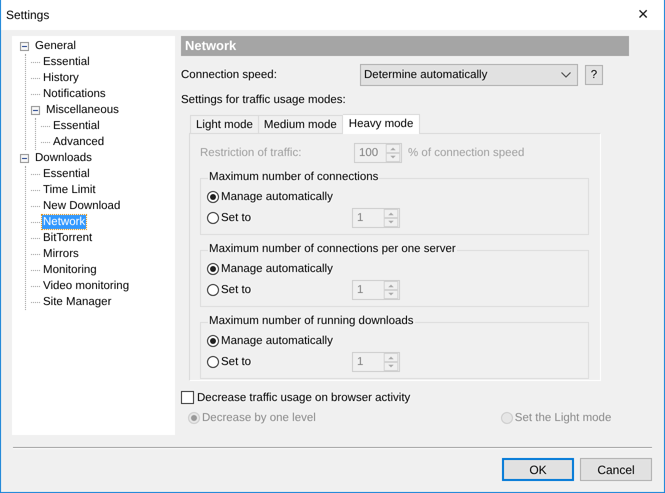 This screenshot has width=665, height=493. I want to click on section-label: Settings for traffic usage modes:, so click(264, 100).